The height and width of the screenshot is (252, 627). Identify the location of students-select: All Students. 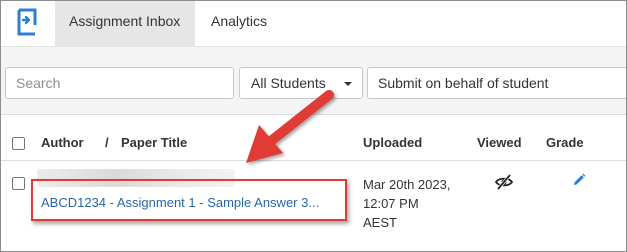
(301, 83).